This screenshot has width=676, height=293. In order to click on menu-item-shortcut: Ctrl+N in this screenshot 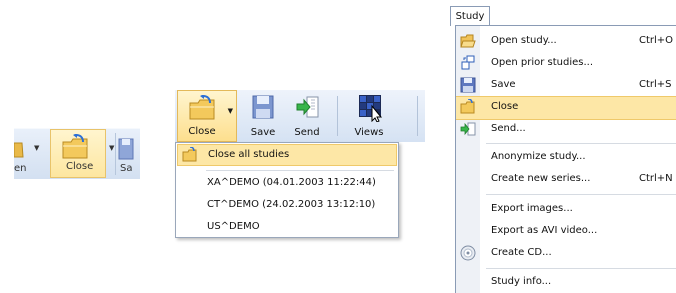, I will do `click(656, 178)`.